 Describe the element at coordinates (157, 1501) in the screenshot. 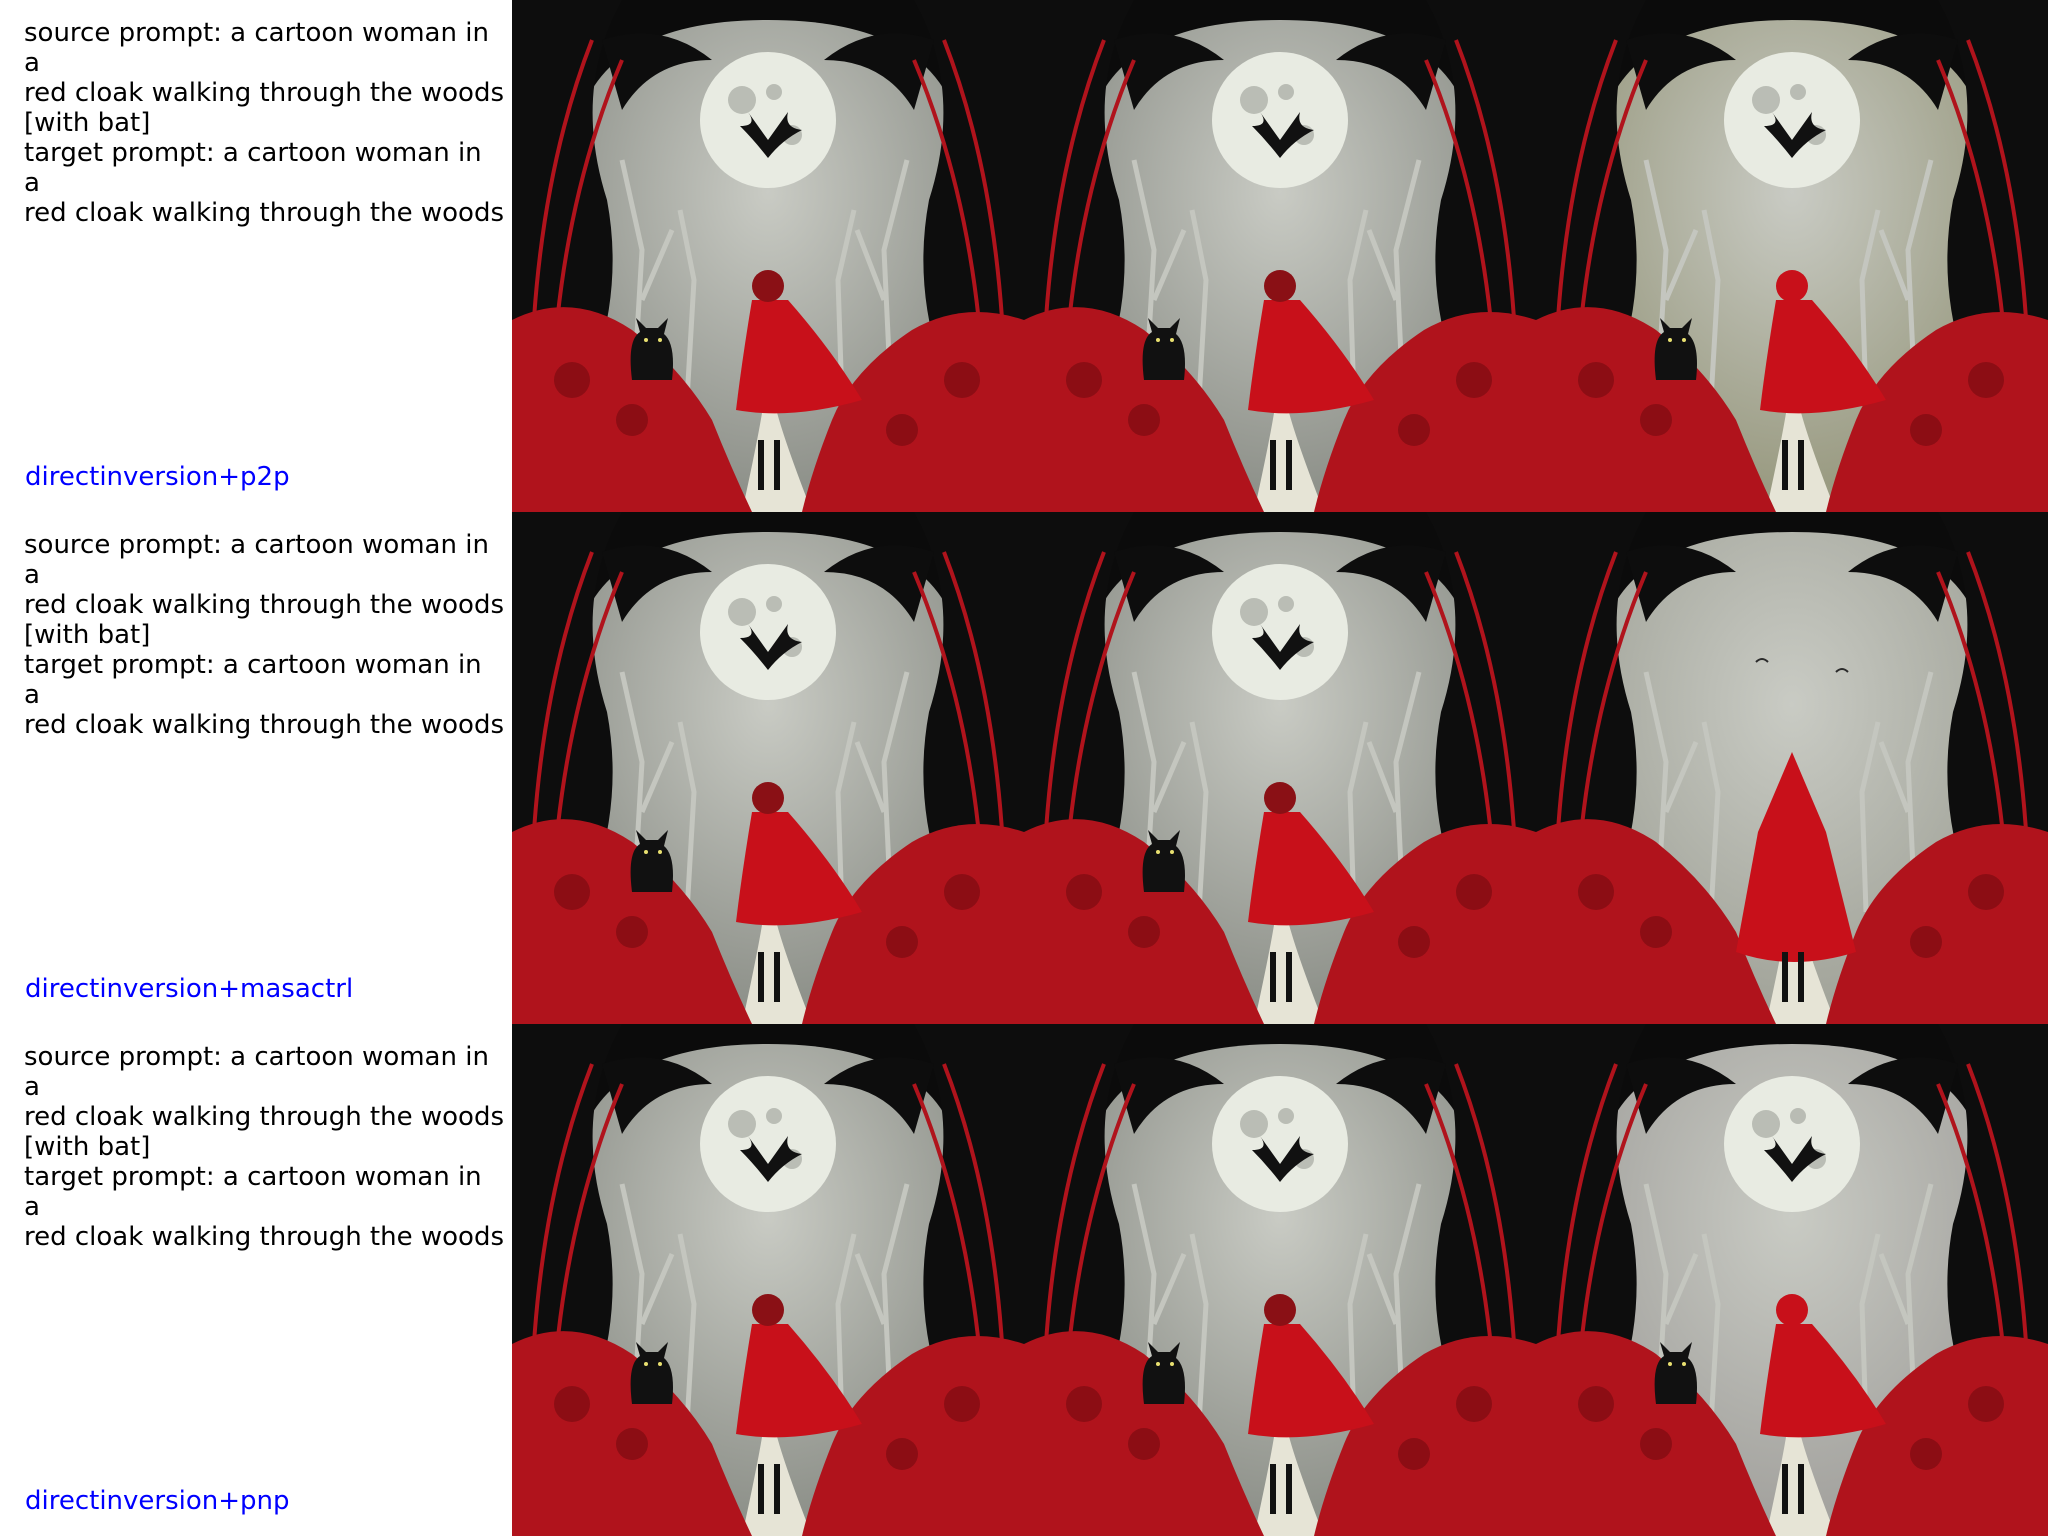

I see `method-label: directinversion+pnp` at that location.